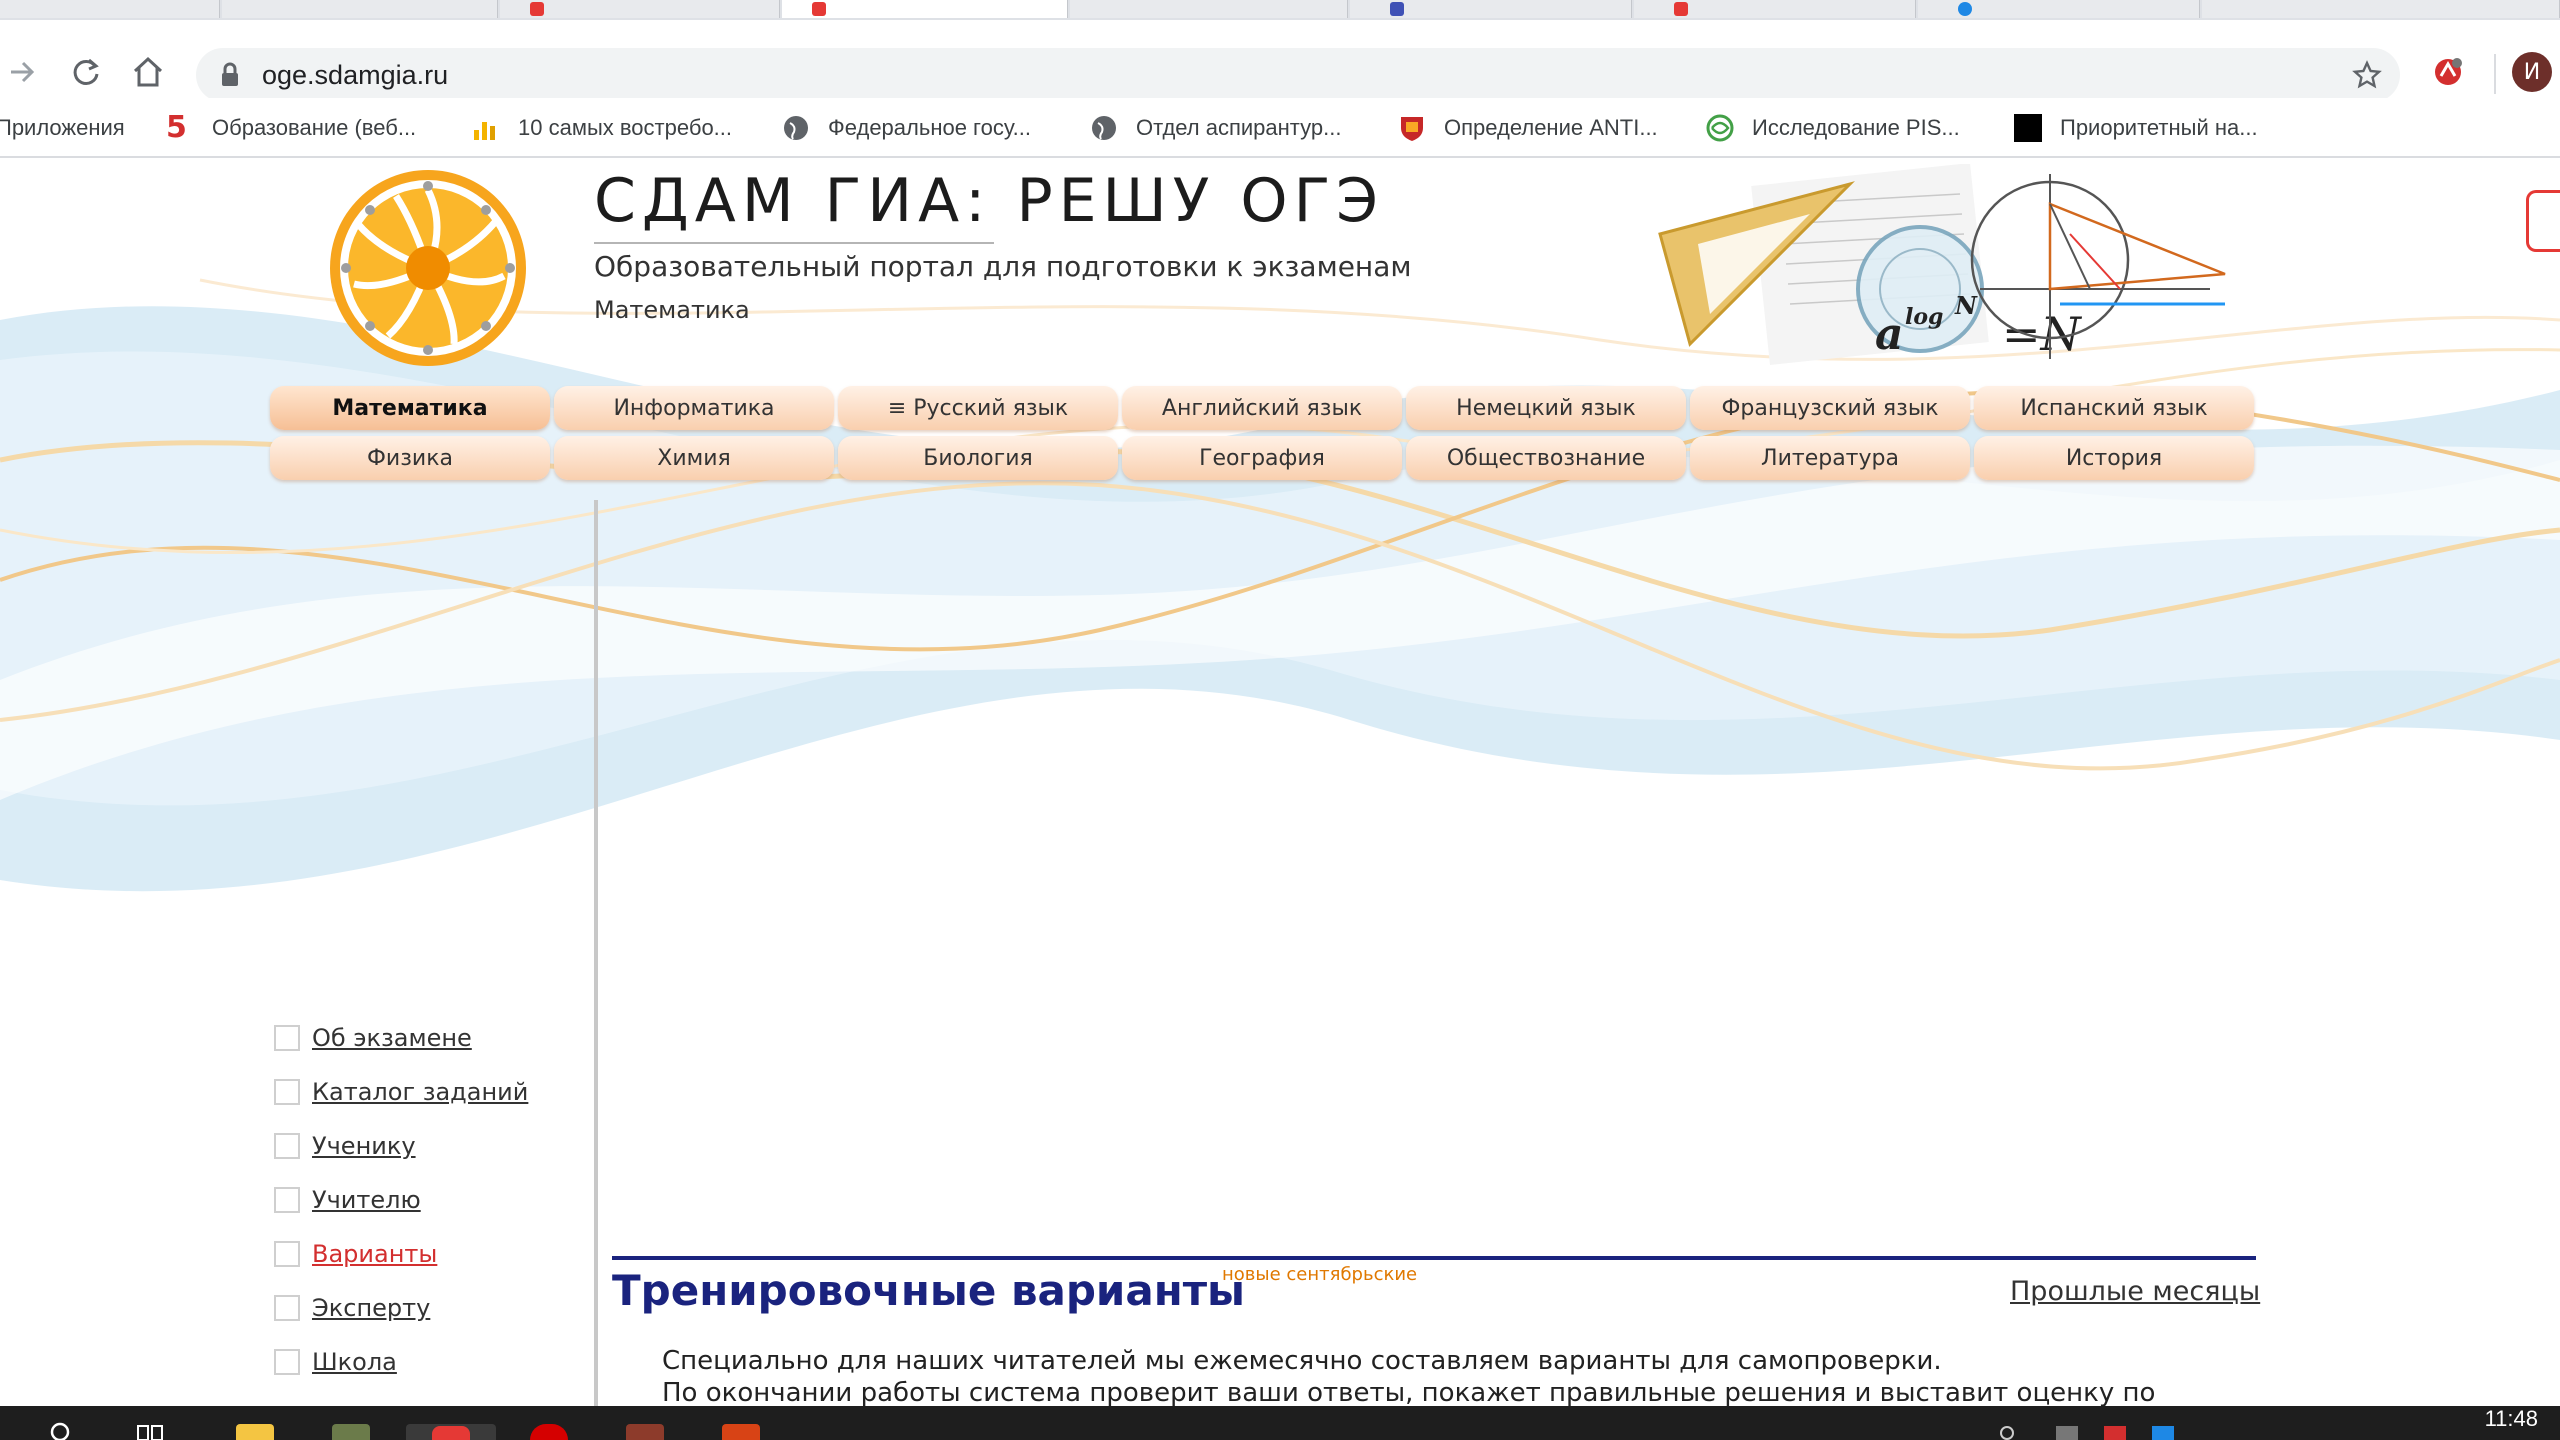 The width and height of the screenshot is (2560, 1440). What do you see at coordinates (1412, 129) in the screenshot?
I see `shield-crest-icon` at bounding box center [1412, 129].